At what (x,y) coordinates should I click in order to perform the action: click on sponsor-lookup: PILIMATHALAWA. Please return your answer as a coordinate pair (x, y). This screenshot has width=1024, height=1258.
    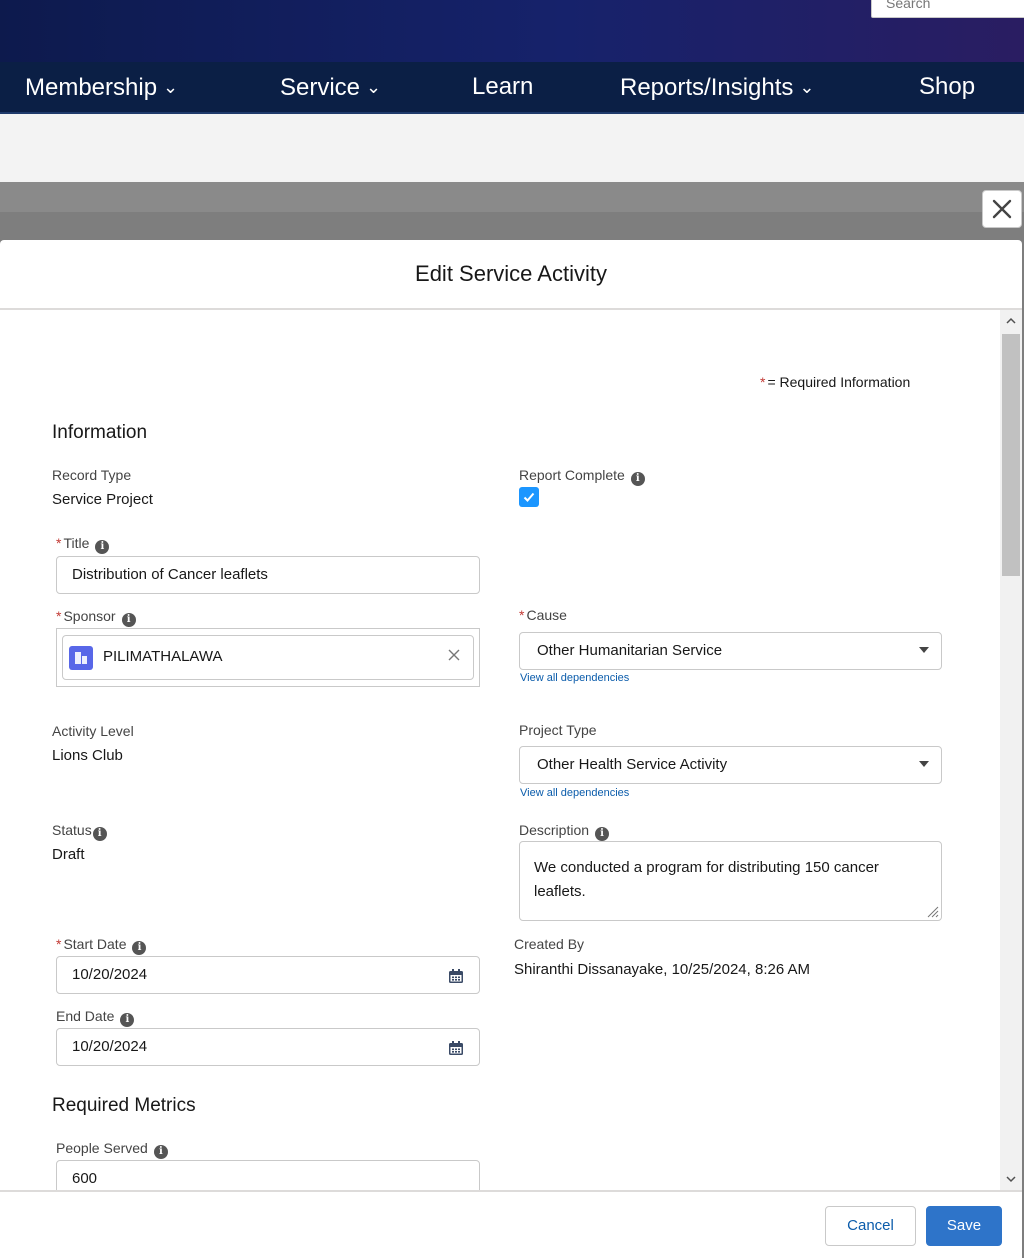
    Looking at the image, I should click on (268, 657).